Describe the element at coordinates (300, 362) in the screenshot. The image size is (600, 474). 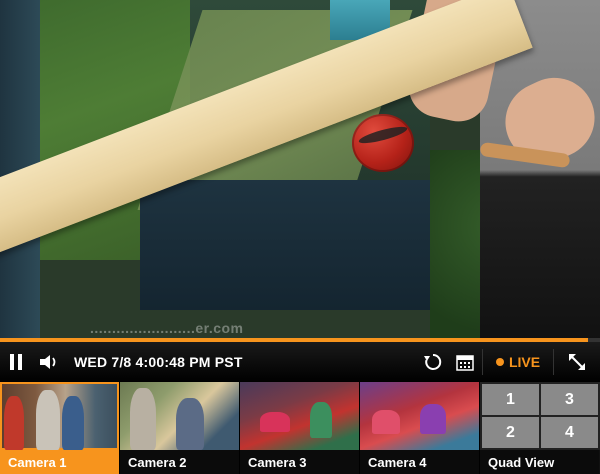
I see `player-controls: WED 7/8 4:00:48 PM PST LIVE` at that location.